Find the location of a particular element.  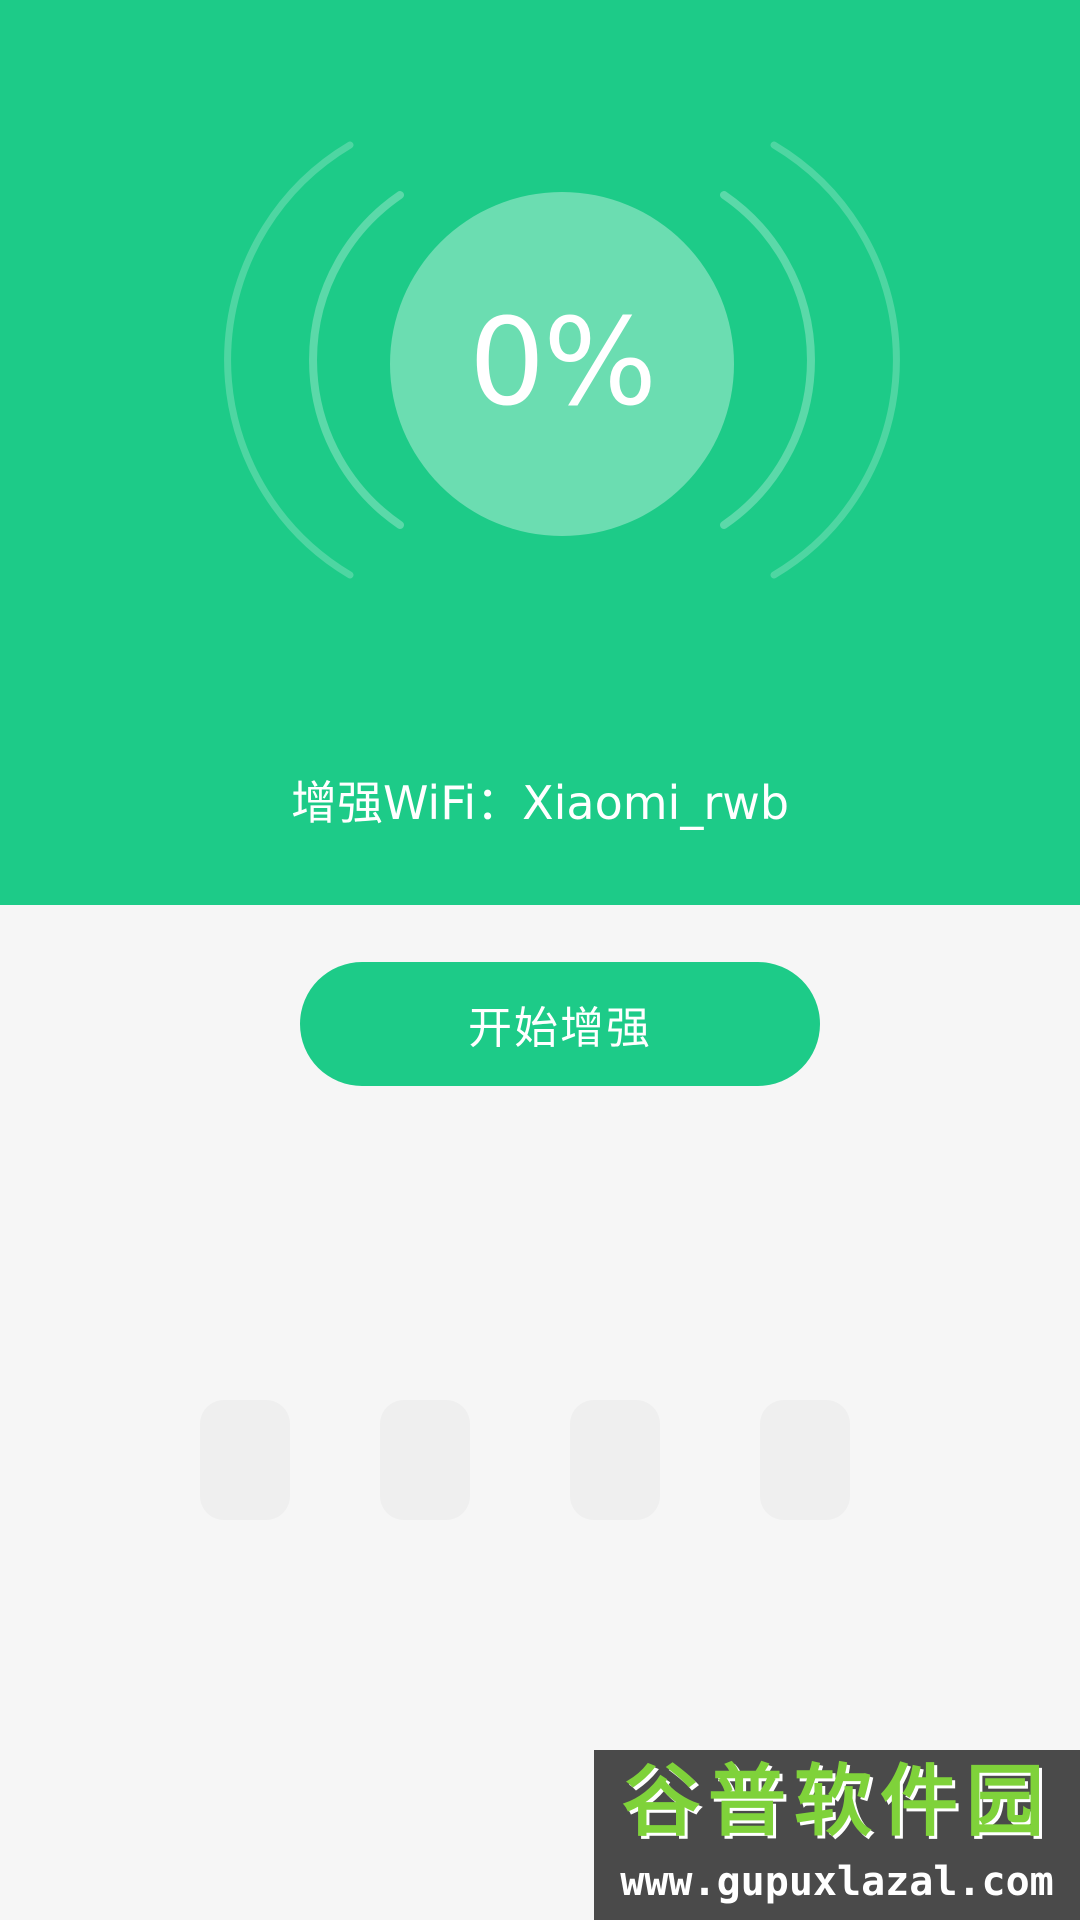

signal-wave-left-outer is located at coordinates (289, 360).